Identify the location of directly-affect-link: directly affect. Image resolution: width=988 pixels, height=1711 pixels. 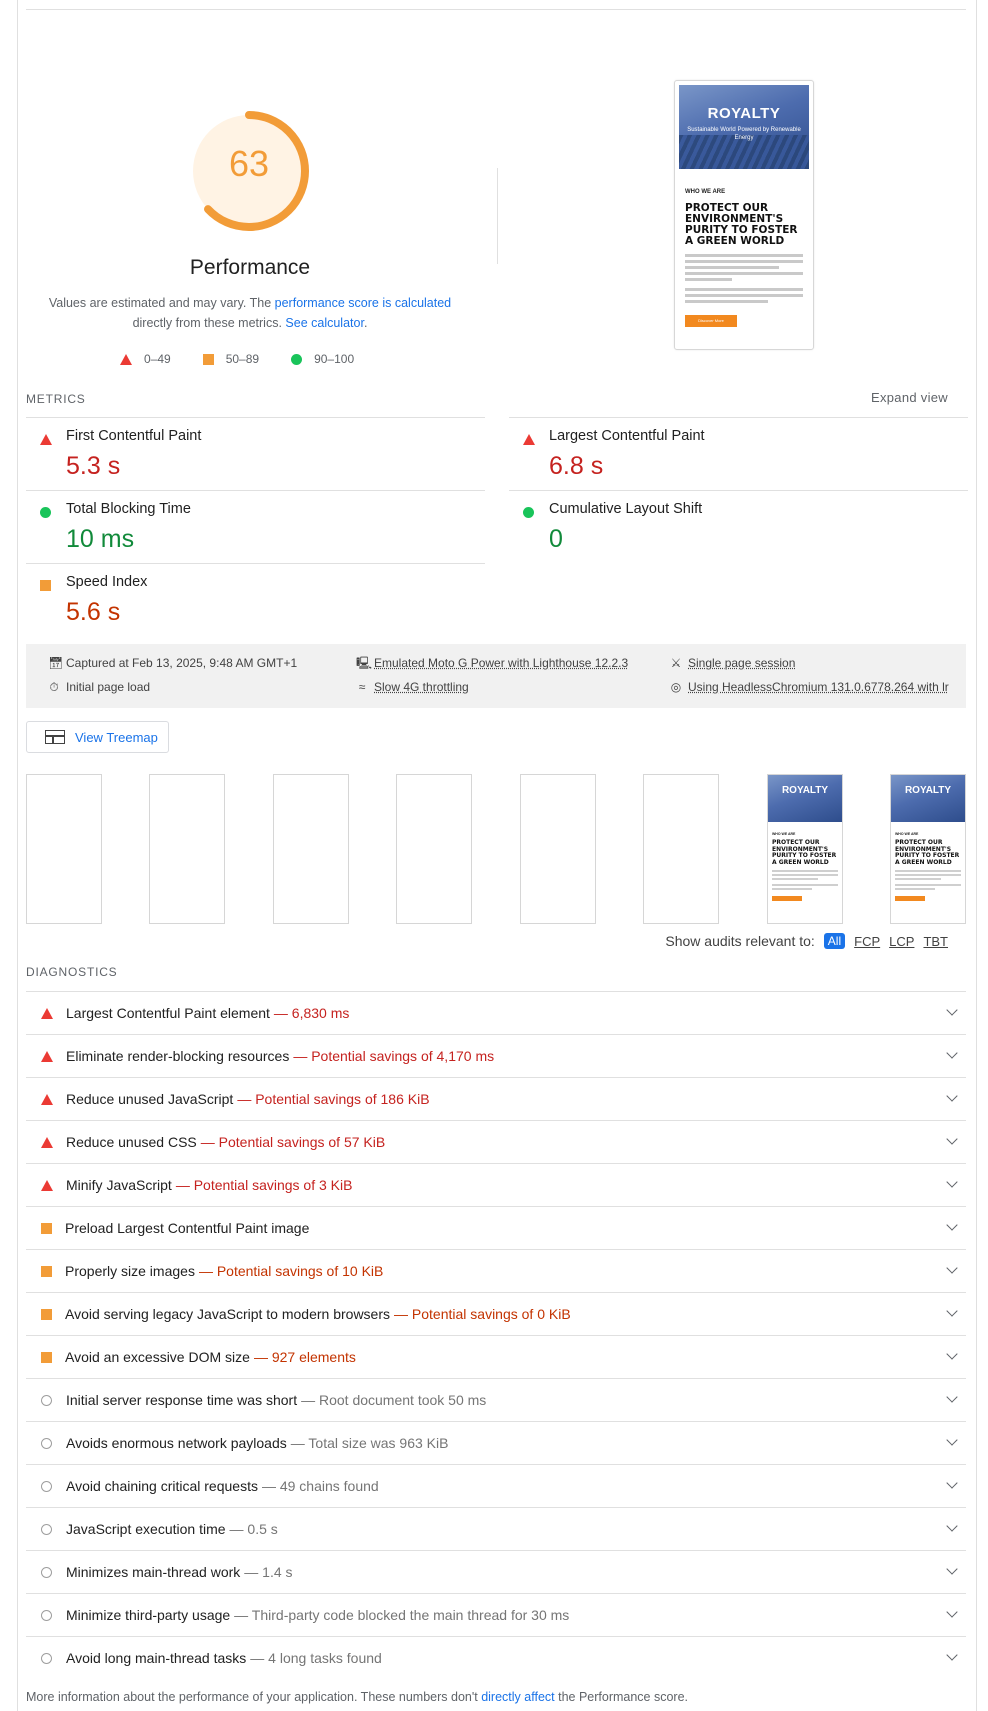
(517, 1697).